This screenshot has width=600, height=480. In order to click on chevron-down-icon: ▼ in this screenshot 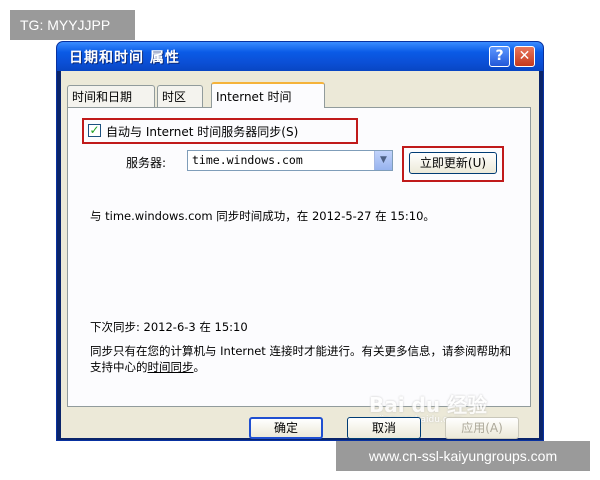, I will do `click(383, 160)`.